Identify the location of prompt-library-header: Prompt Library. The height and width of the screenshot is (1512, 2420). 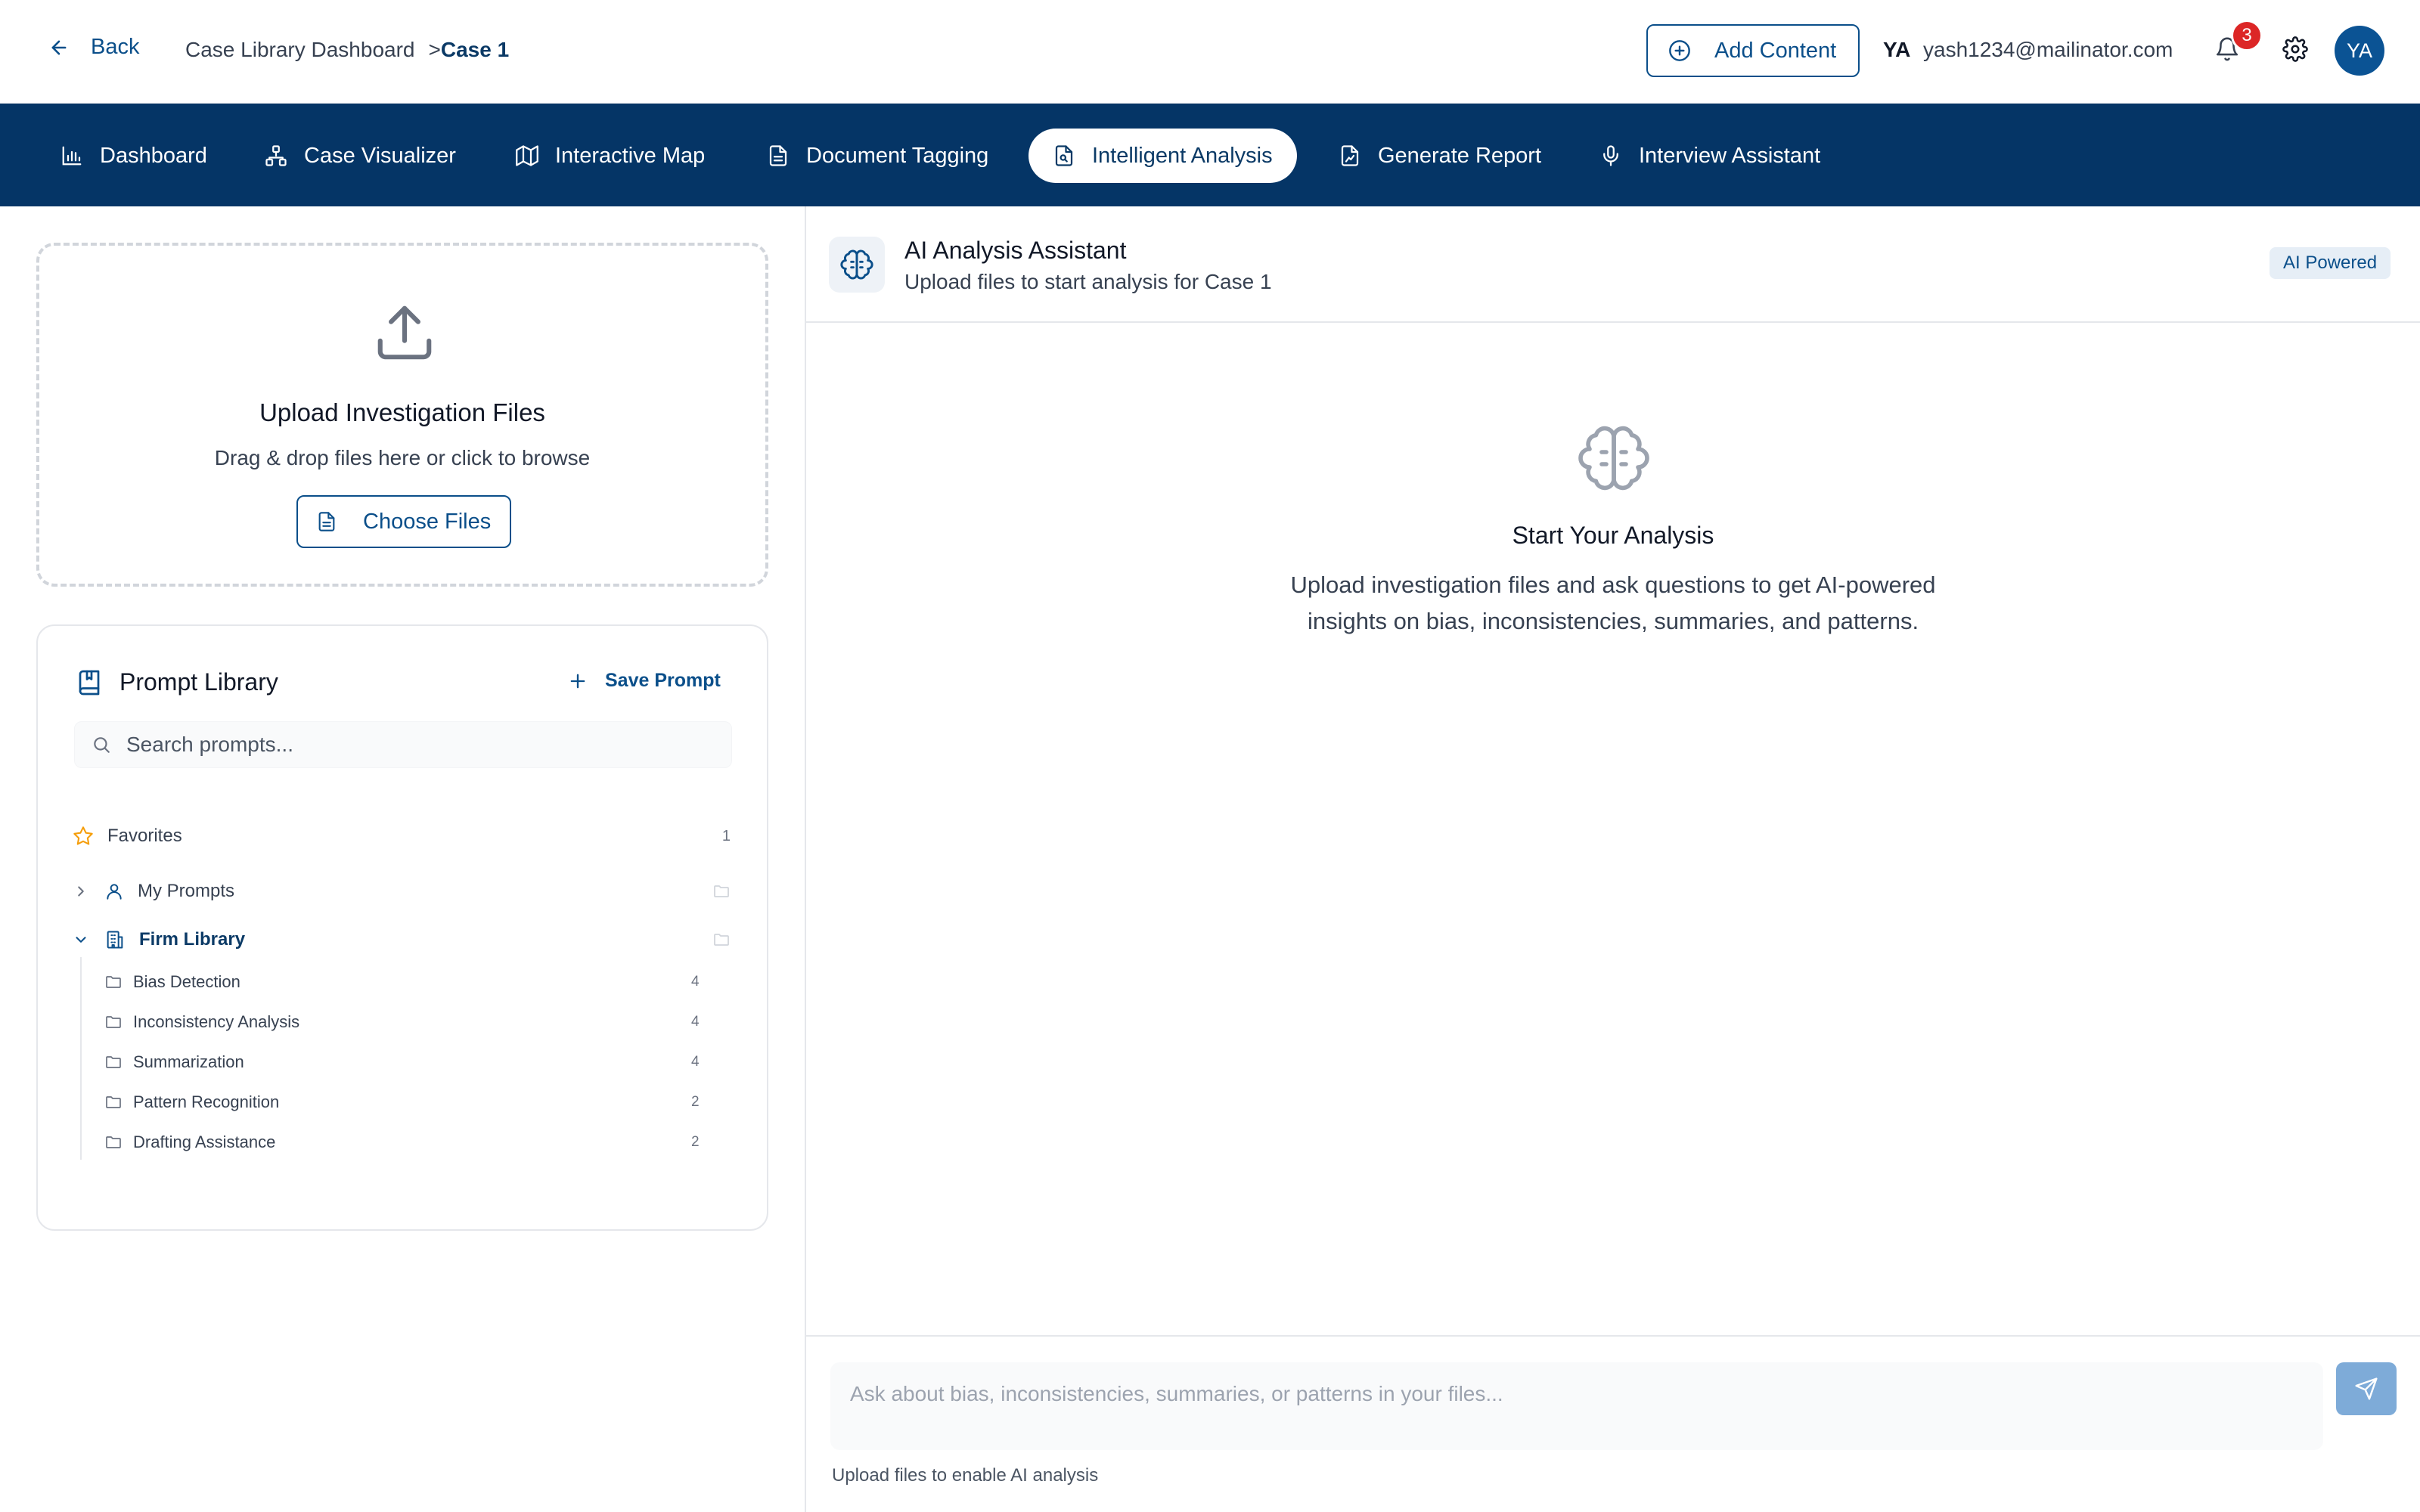
(177, 682).